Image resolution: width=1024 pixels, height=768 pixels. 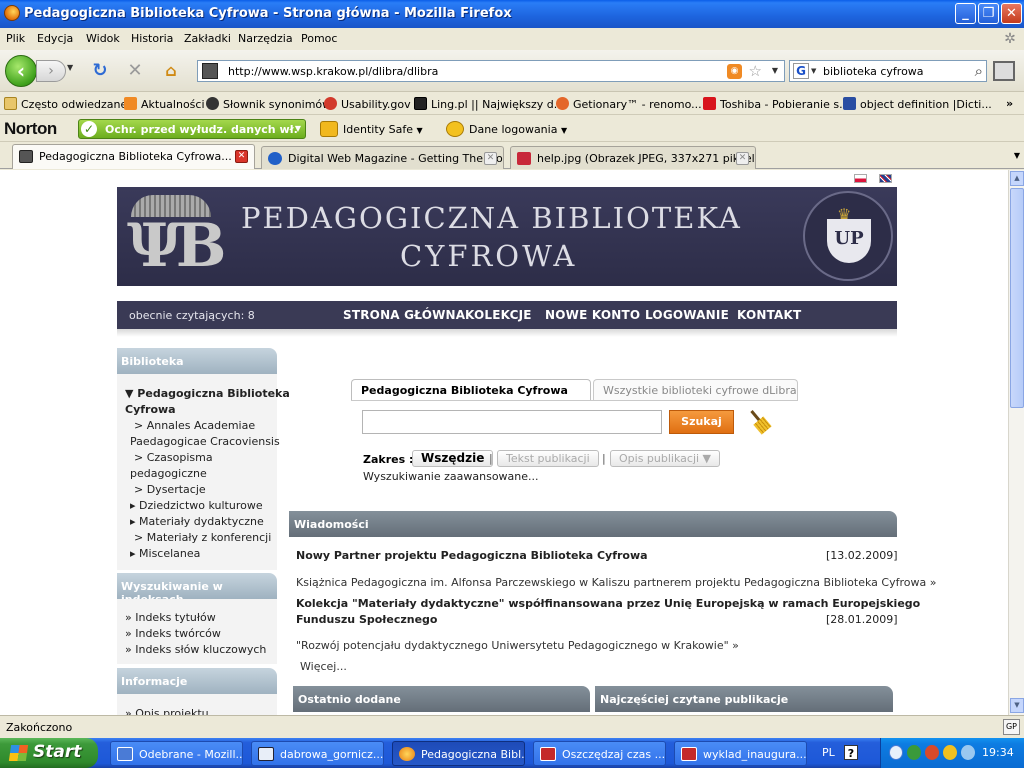 I want to click on menu-zakladki: Zakładki, so click(x=207, y=38).